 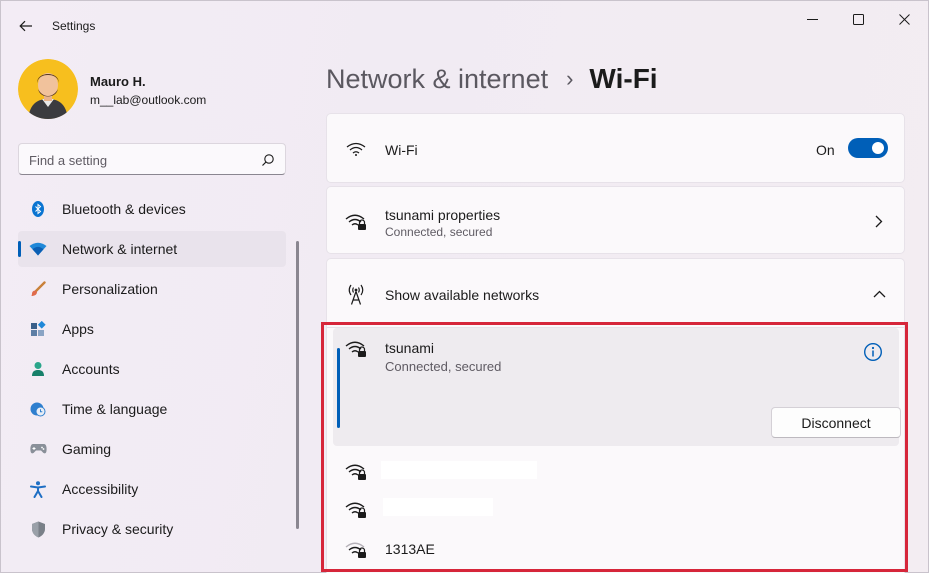 I want to click on sidebar-item-accessibility: Accessibility, so click(x=152, y=489).